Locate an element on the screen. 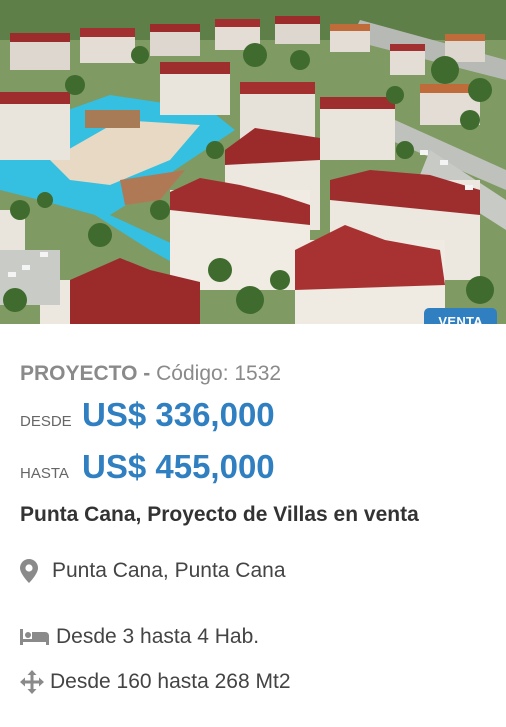 The width and height of the screenshot is (506, 727). location-text: Punta Cana, Punta Cana is located at coordinates (169, 570).